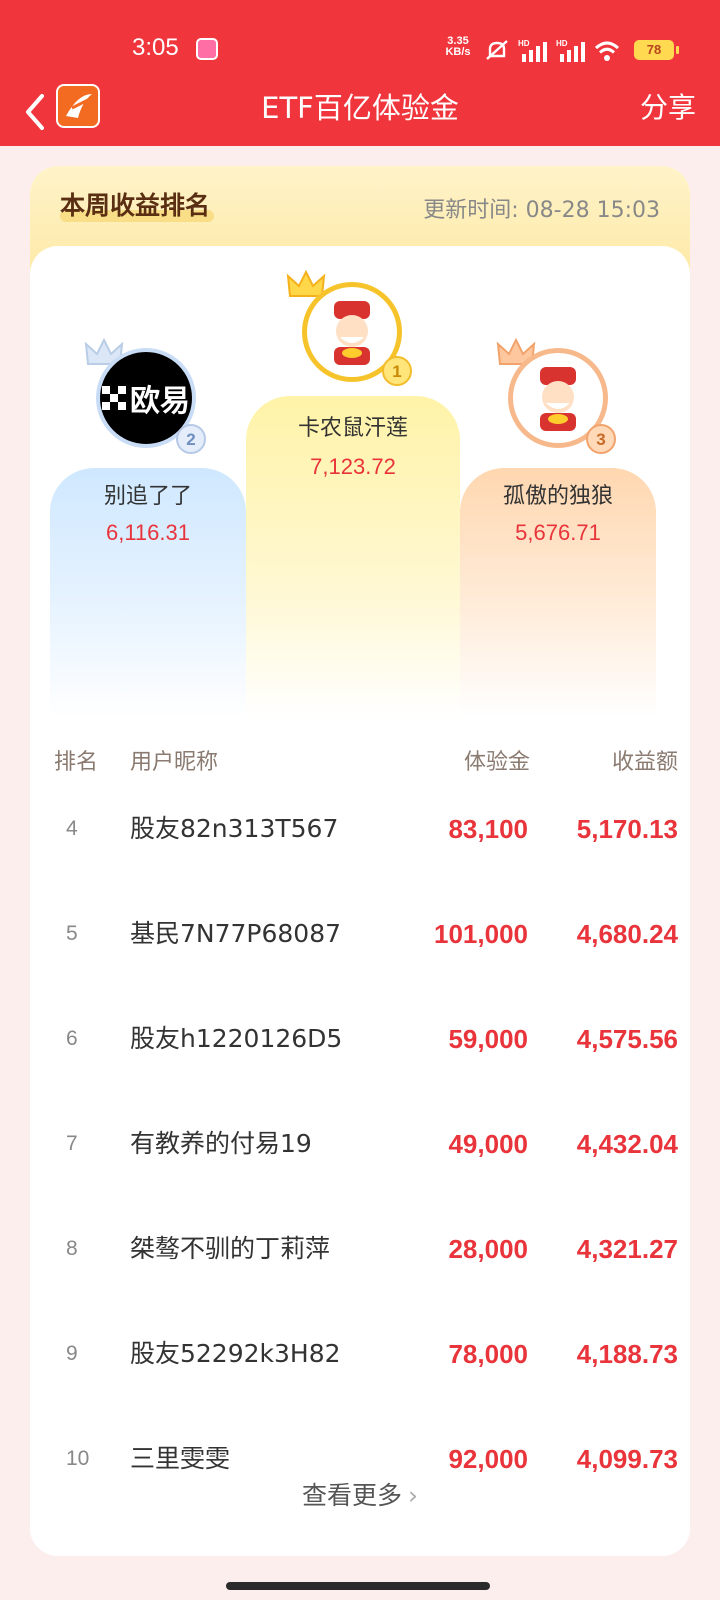 This screenshot has height=1600, width=720. Describe the element at coordinates (230, 1248) in the screenshot. I see `row-nickname: 桀骜不驯的丁莉萍` at that location.